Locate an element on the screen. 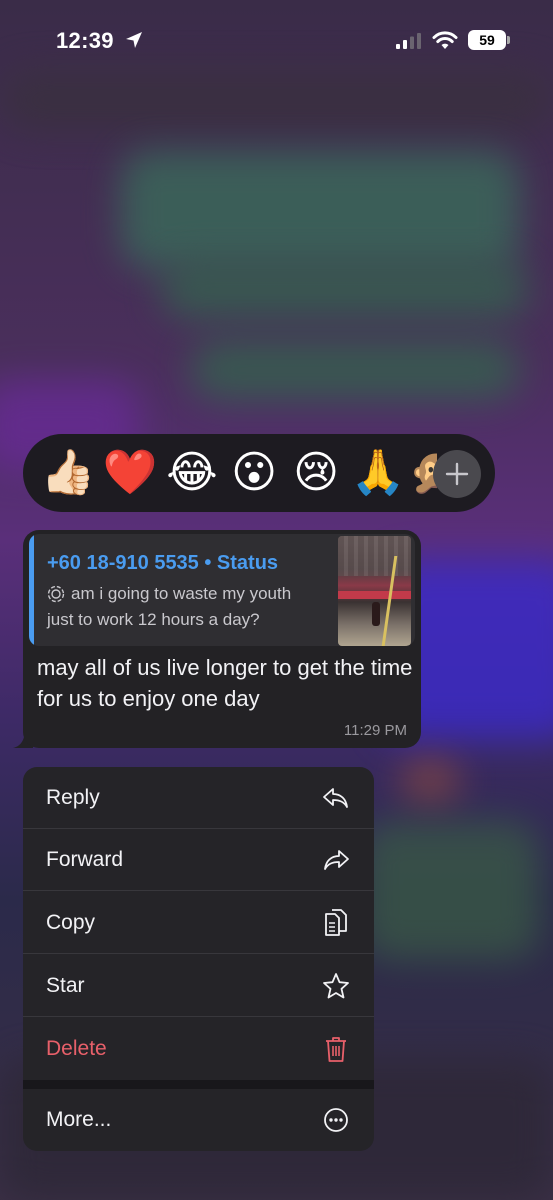 The height and width of the screenshot is (1200, 553). more-reactions-button is located at coordinates (457, 474).